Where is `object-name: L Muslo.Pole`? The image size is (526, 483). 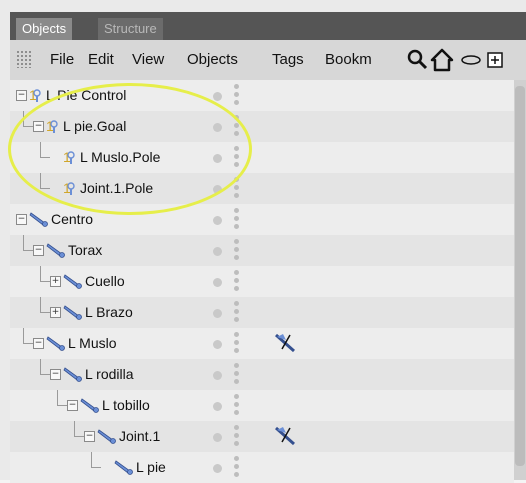
object-name: L Muslo.Pole is located at coordinates (120, 157).